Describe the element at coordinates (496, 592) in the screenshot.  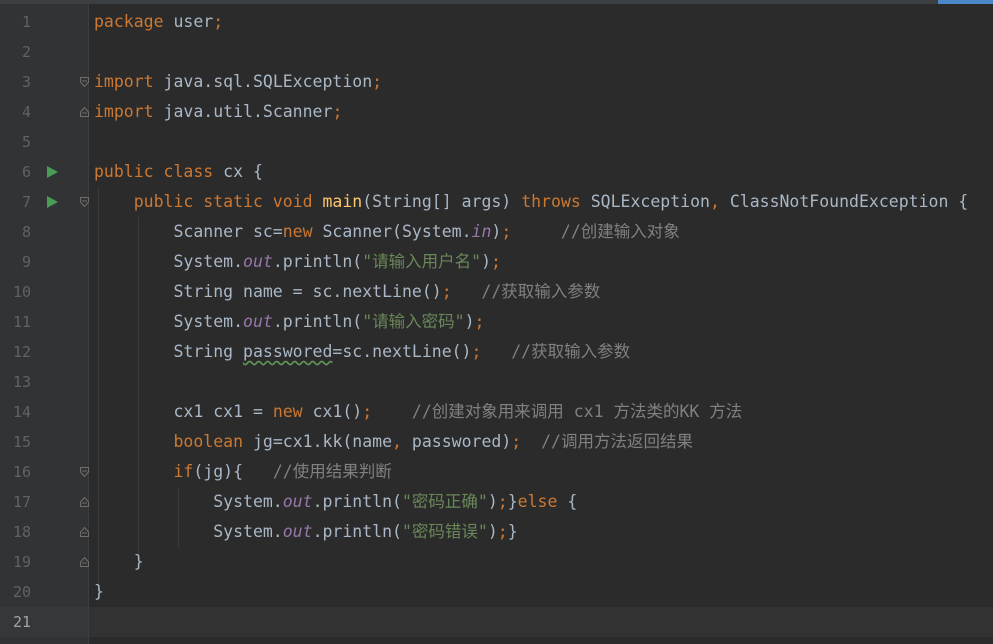
I see `code-line: 20}` at that location.